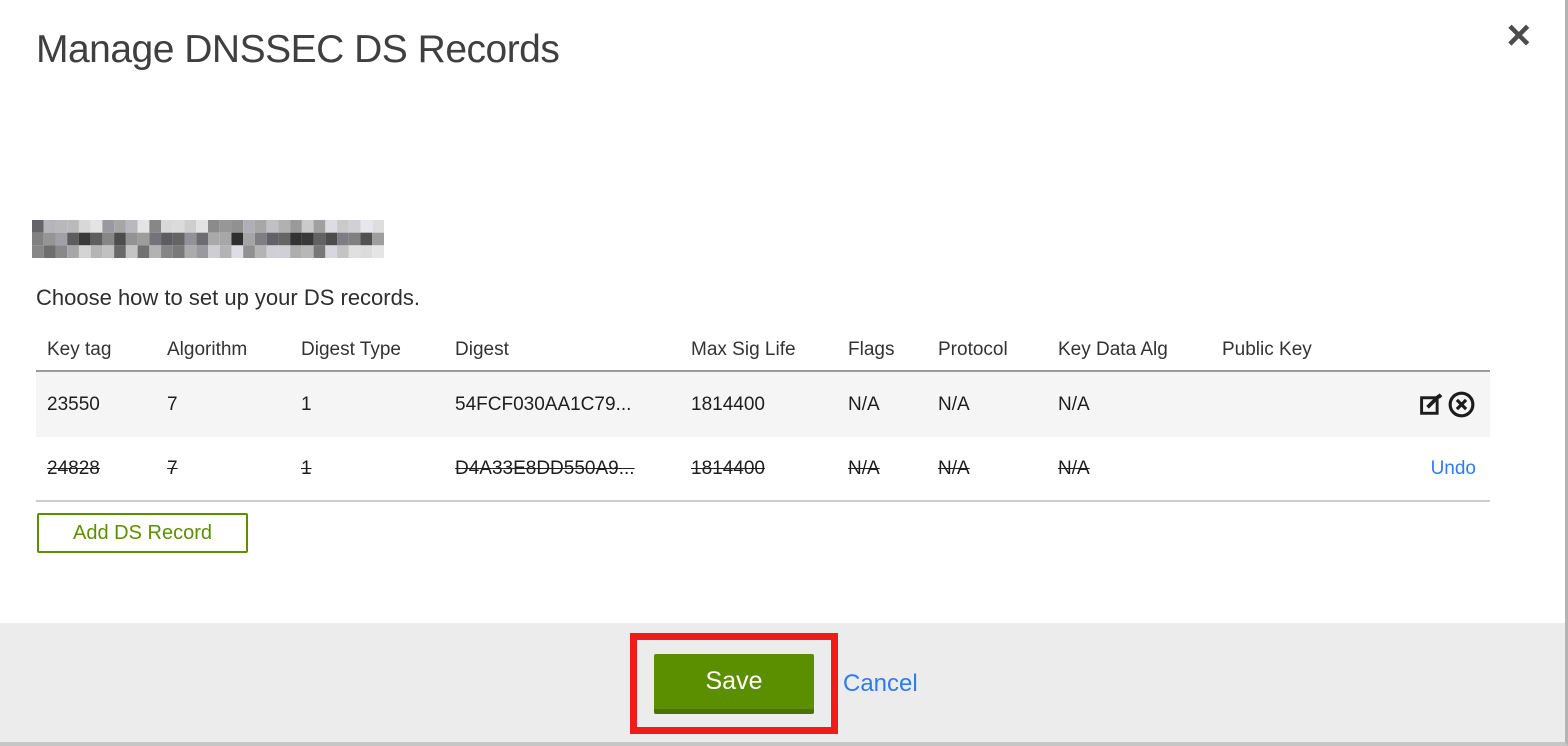  I want to click on close-icon: ×, so click(1518, 35).